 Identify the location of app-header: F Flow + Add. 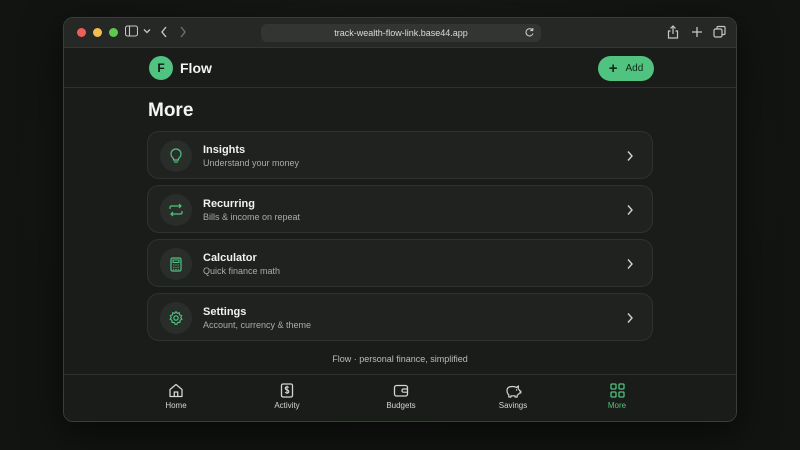
(400, 68).